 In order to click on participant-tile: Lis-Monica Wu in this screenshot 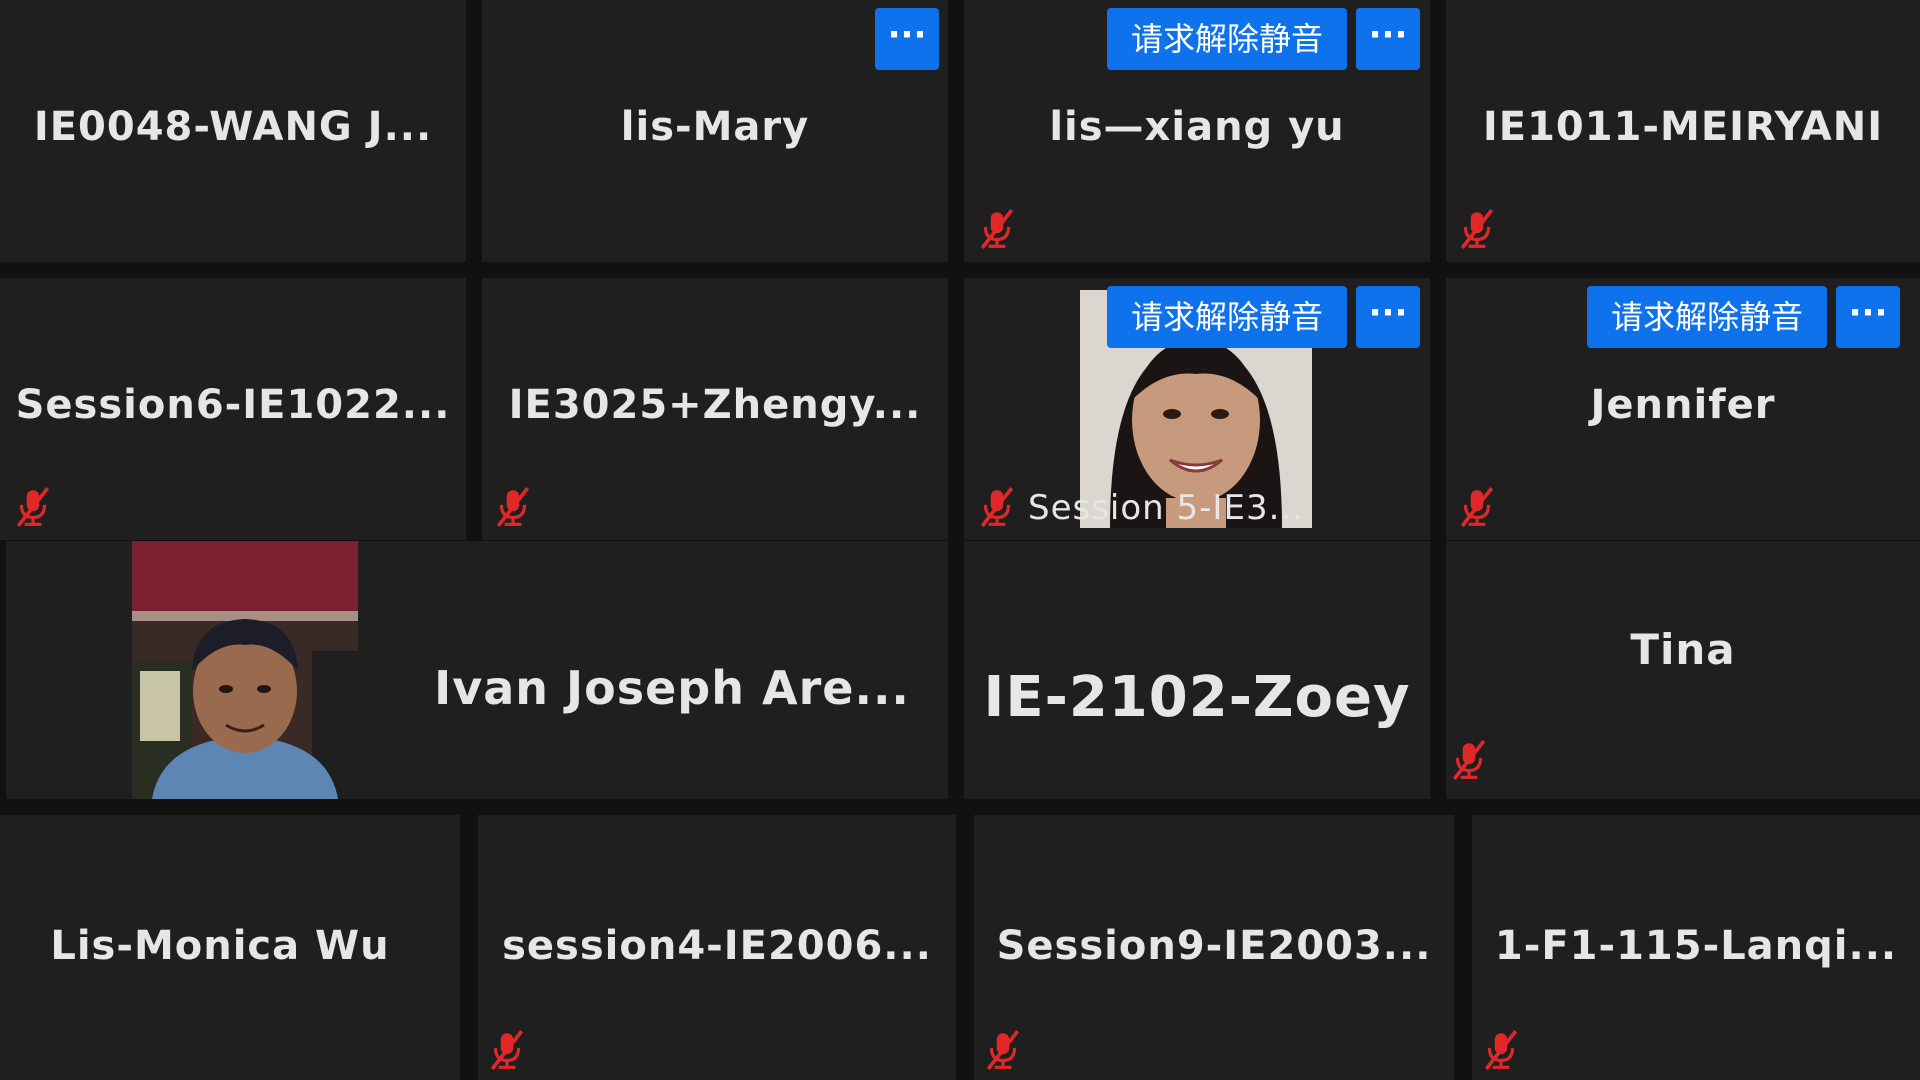, I will do `click(230, 947)`.